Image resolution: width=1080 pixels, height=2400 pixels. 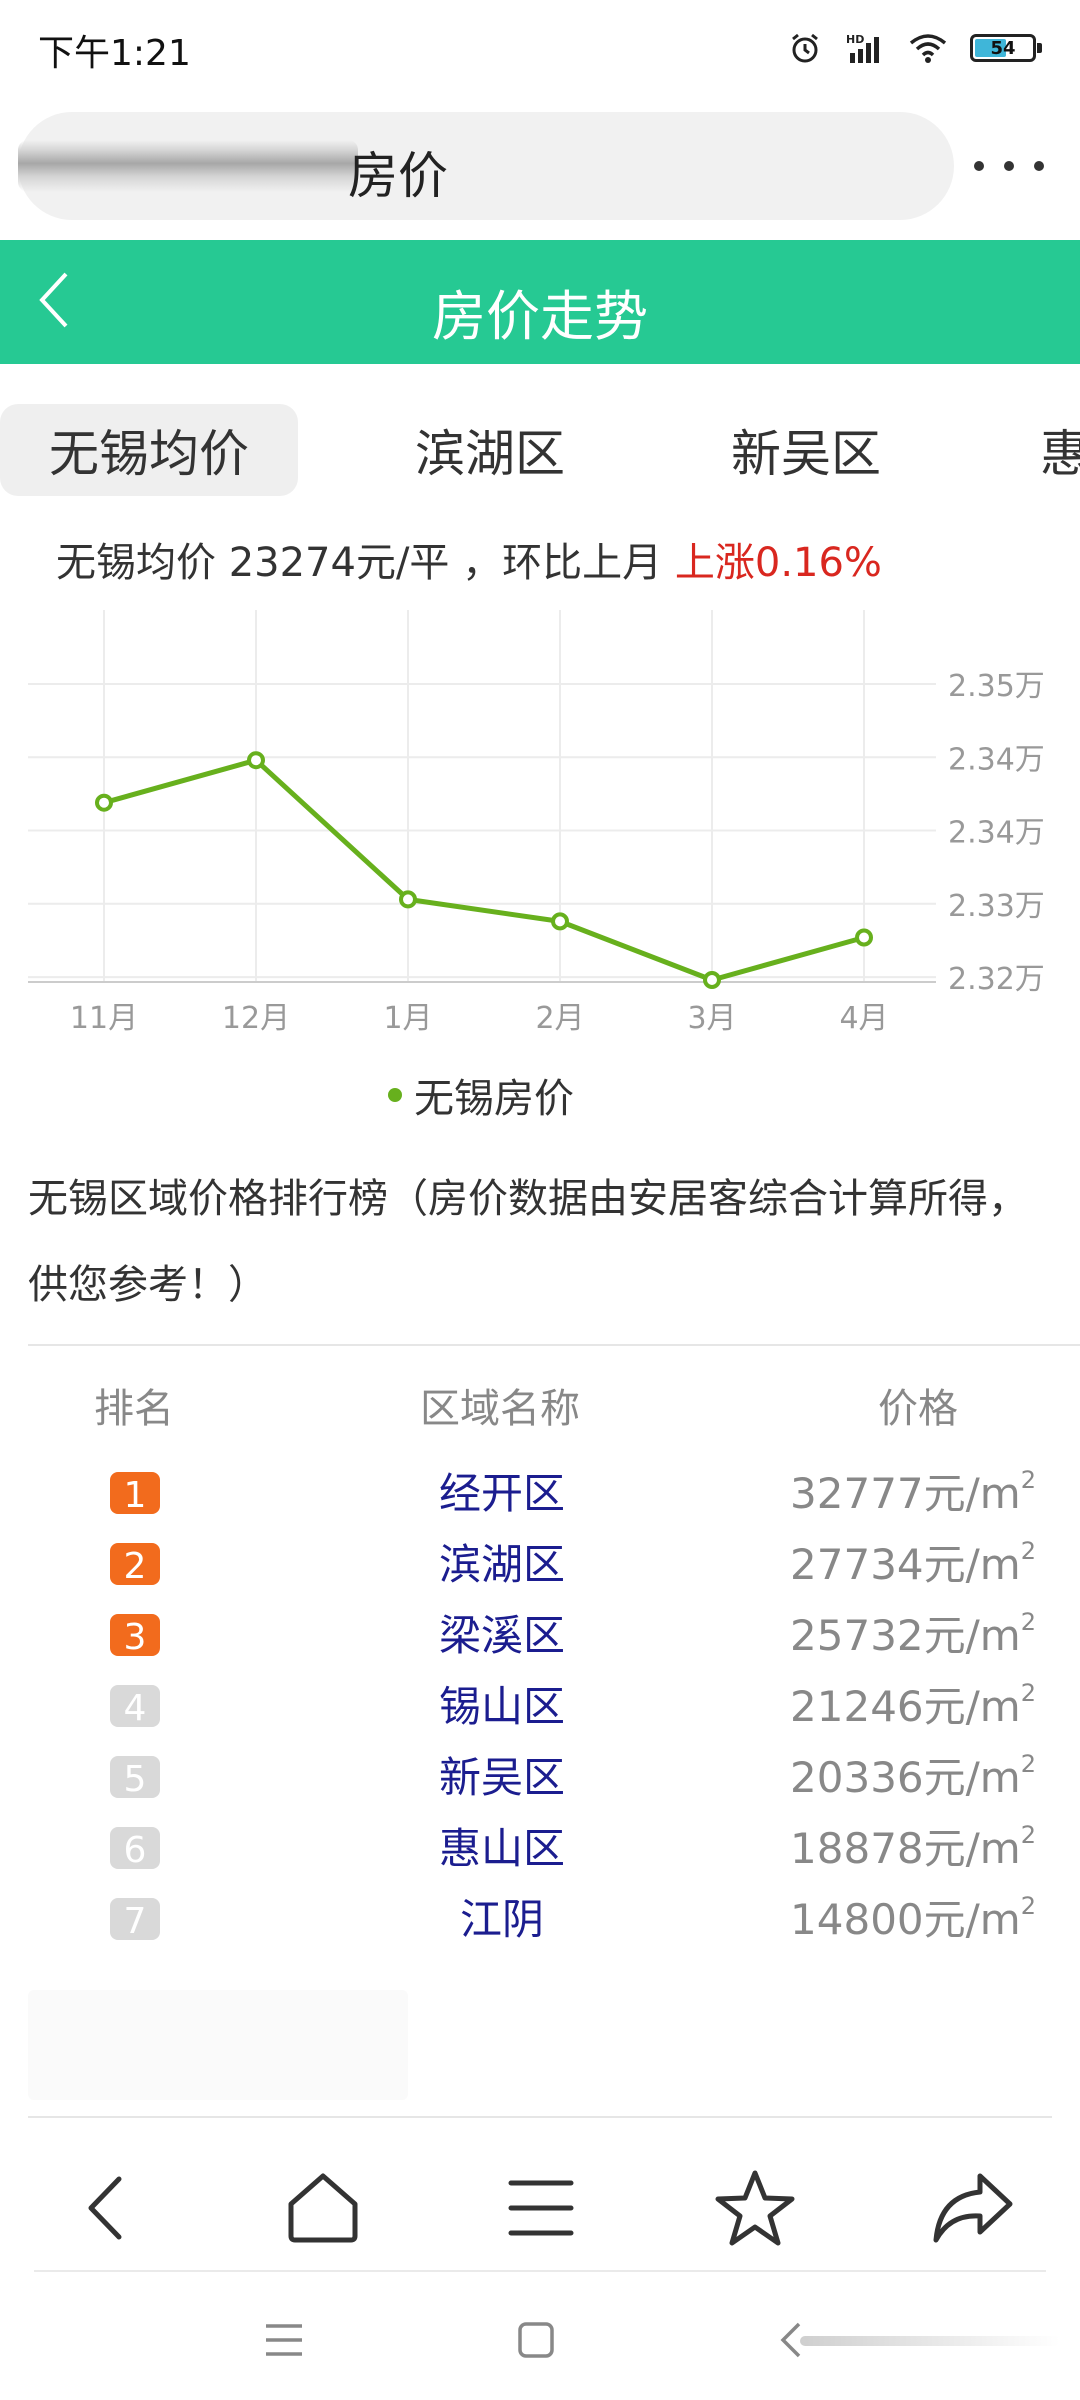 What do you see at coordinates (1060, 450) in the screenshot?
I see `tab-huishan-partial: 惠` at bounding box center [1060, 450].